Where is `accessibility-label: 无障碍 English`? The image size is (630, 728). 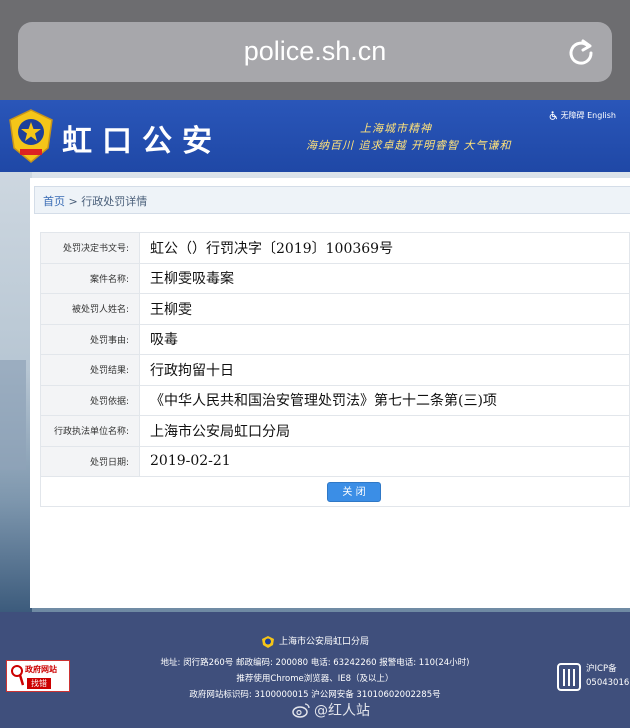
accessibility-label: 无障碍 English is located at coordinates (588, 115).